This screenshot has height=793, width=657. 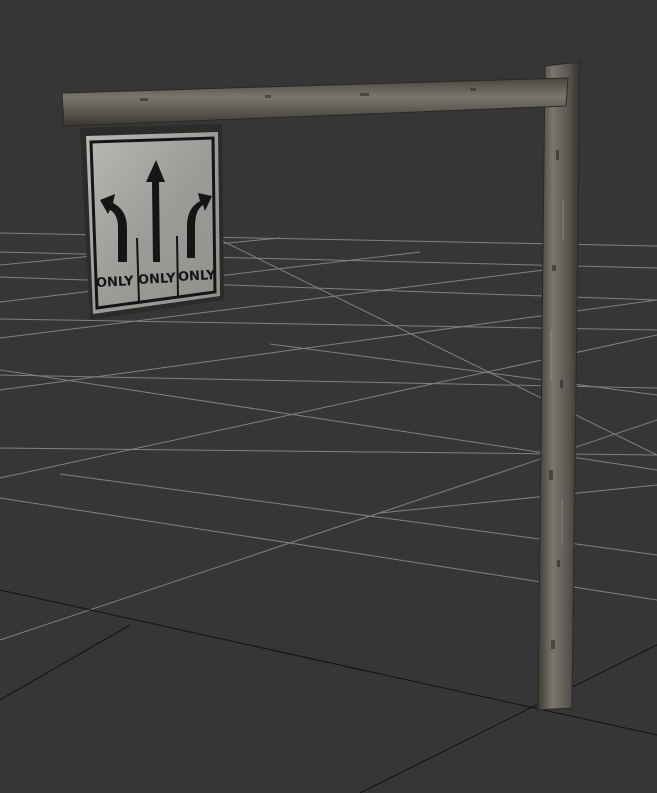 What do you see at coordinates (157, 279) in the screenshot?
I see `lane-label-center: ONLY` at bounding box center [157, 279].